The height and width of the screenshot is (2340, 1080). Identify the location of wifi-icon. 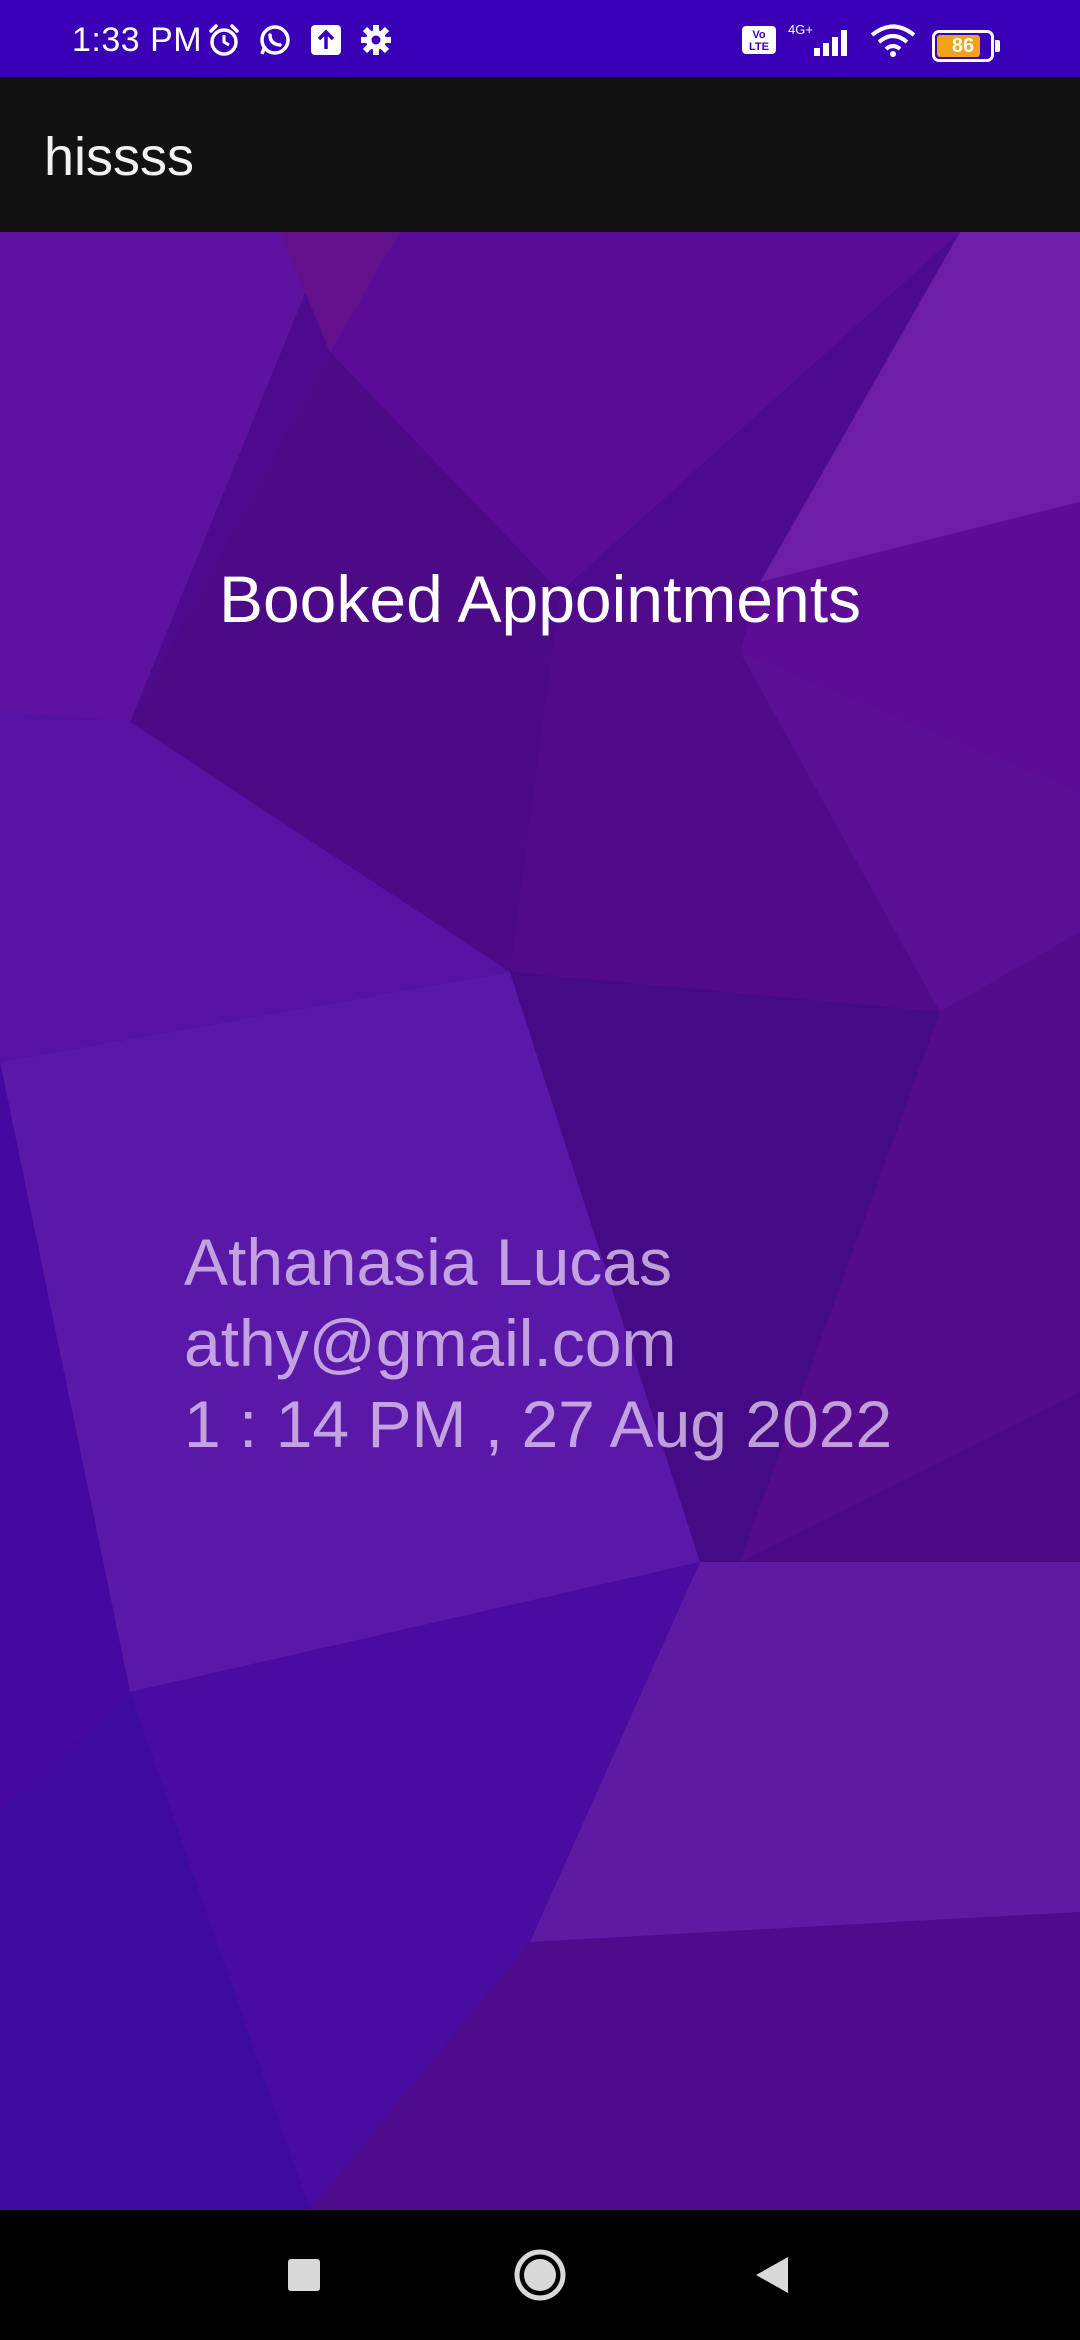
(893, 40).